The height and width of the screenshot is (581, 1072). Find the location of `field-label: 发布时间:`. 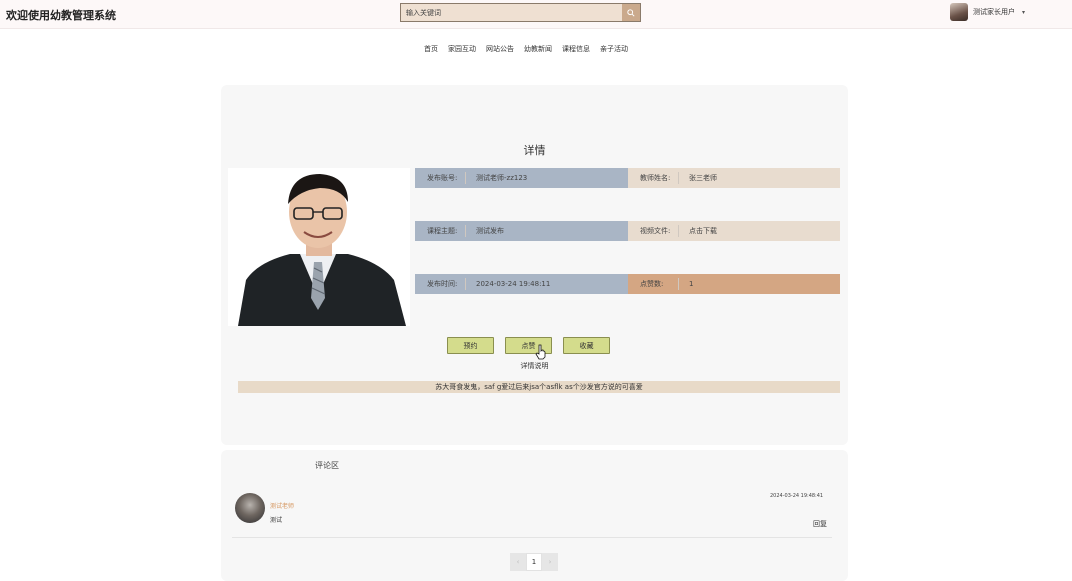

field-label: 发布时间: is located at coordinates (440, 284).